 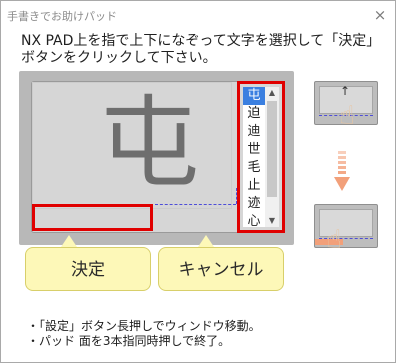 What do you see at coordinates (254, 150) in the screenshot?
I see `candidate-item: 世` at bounding box center [254, 150].